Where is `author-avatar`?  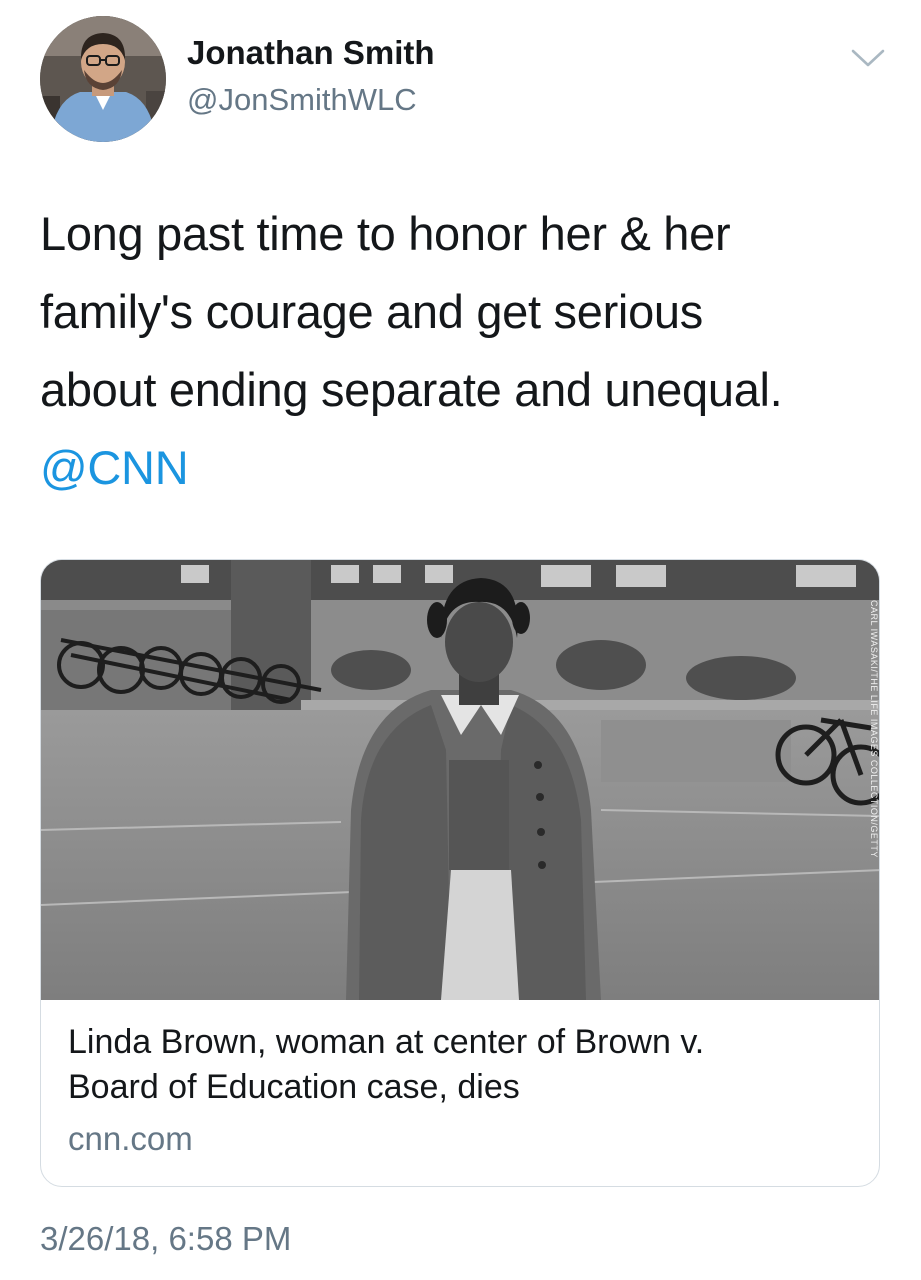 author-avatar is located at coordinates (103, 79).